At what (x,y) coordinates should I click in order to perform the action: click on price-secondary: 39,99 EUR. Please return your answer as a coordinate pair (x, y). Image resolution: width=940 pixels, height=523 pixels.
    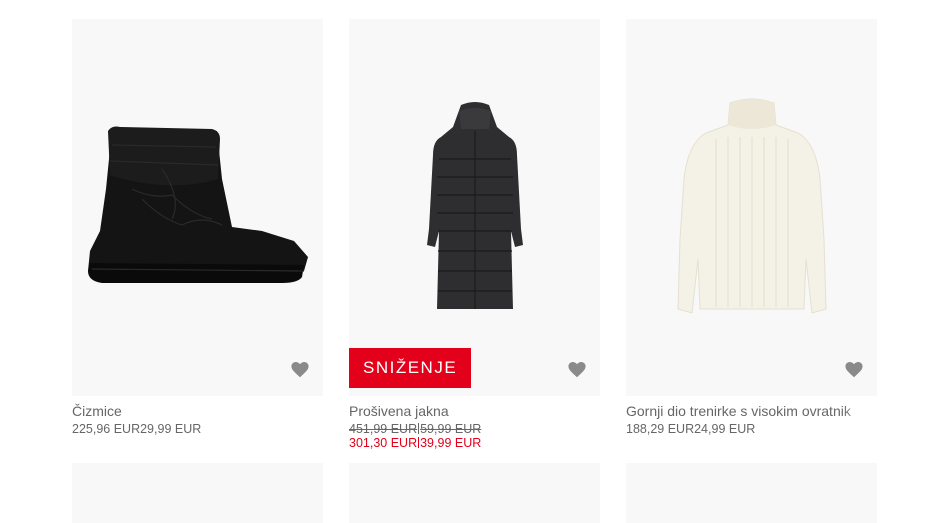
    Looking at the image, I should click on (451, 443).